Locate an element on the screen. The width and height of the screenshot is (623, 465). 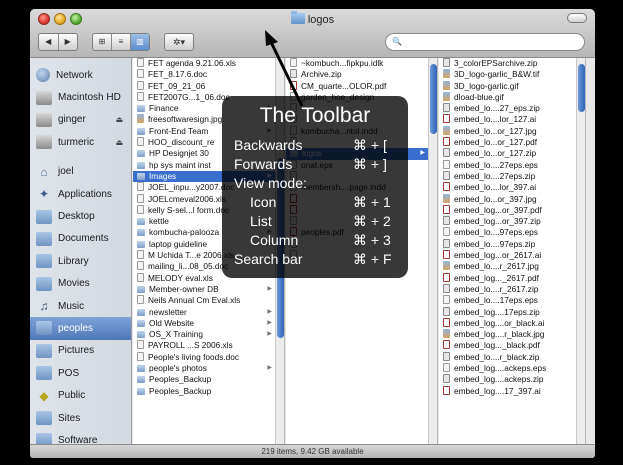
list-item: embed_lo...or_127.jpg is located at coordinates (512, 131).